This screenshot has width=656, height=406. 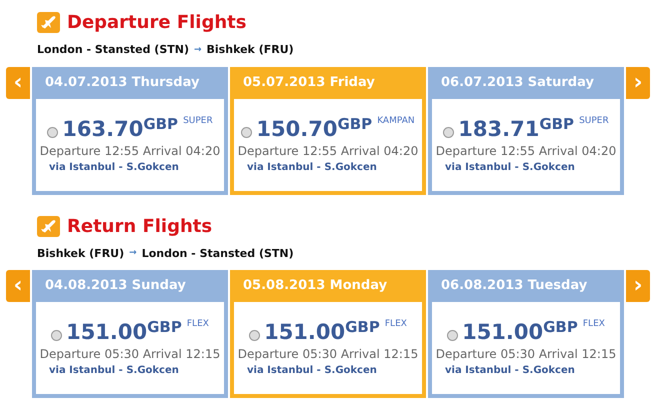 I want to click on section-title: Departure Flights, so click(x=156, y=23).